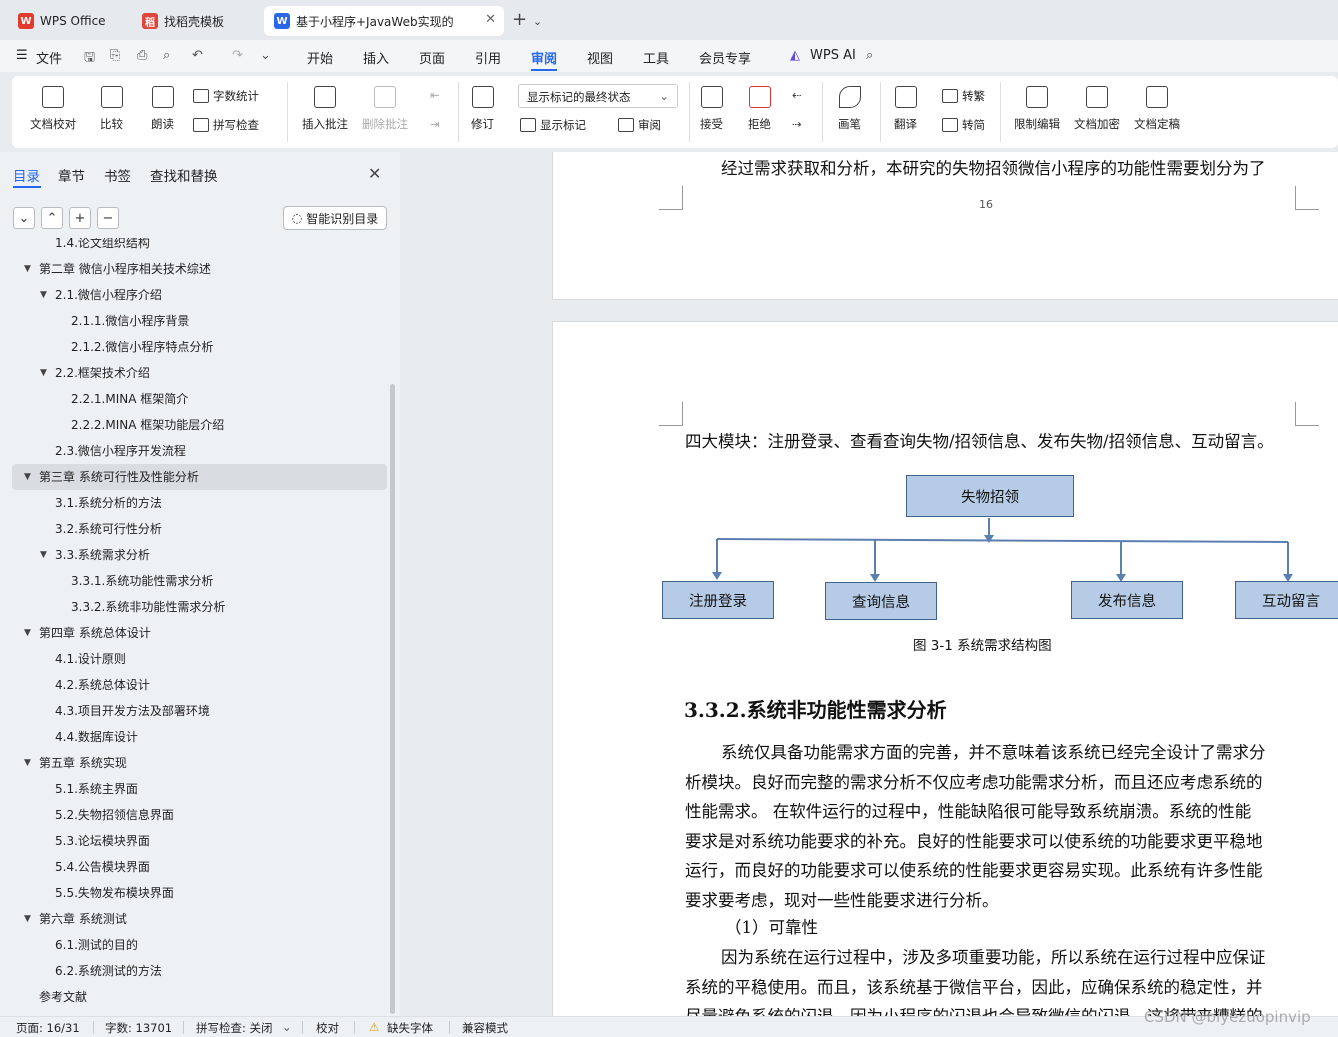  I want to click on prev-comment-icon: ⇤, so click(435, 95).